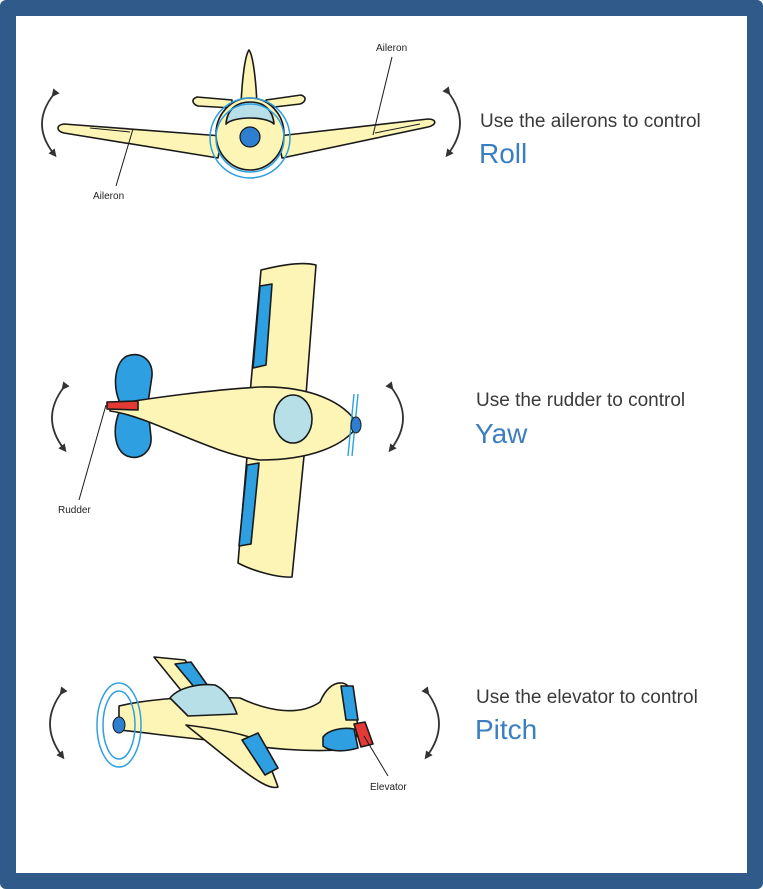  Describe the element at coordinates (376, 756) in the screenshot. I see `elevator-leader` at that location.